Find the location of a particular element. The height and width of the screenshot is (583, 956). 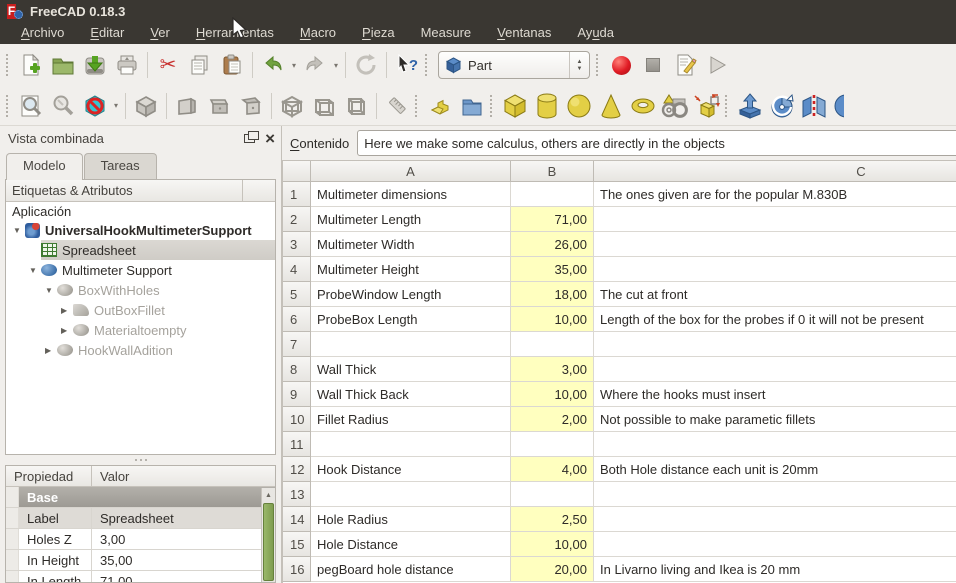

row-header: 3 is located at coordinates (297, 244).